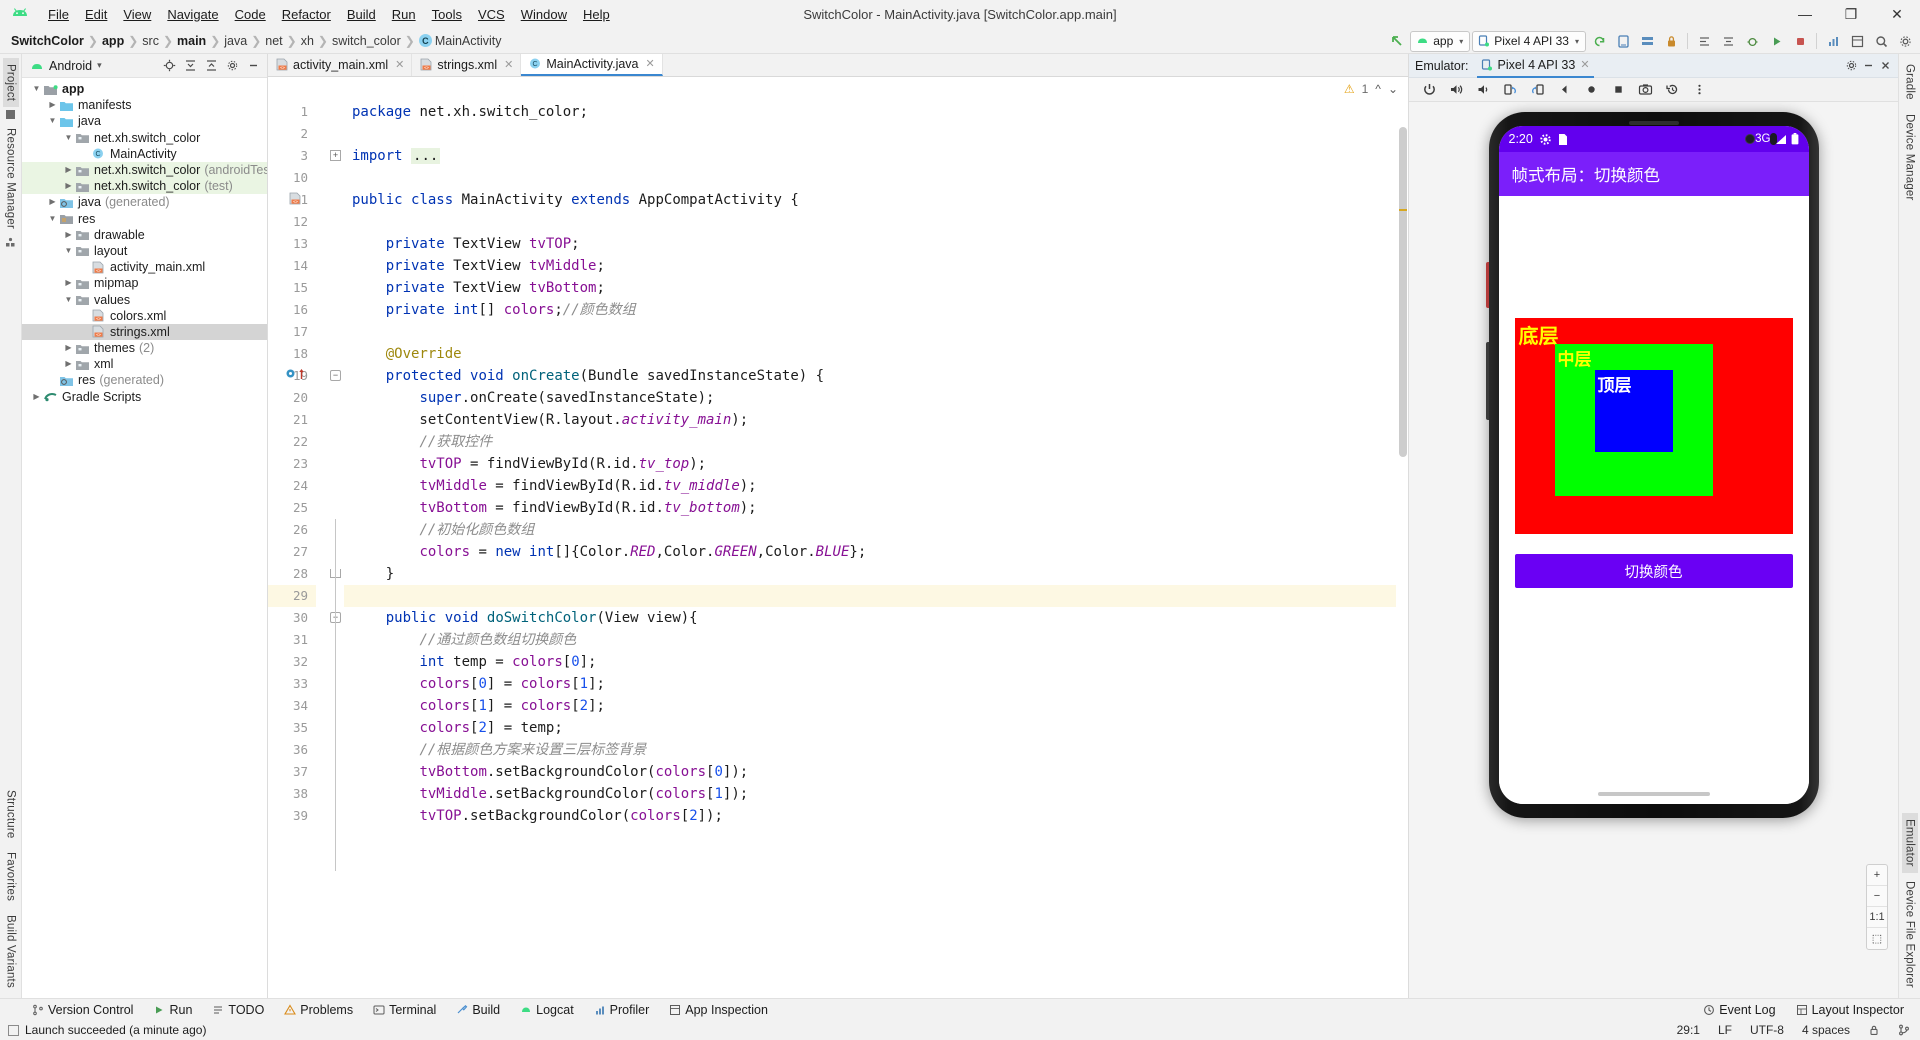 The height and width of the screenshot is (1040, 1920). What do you see at coordinates (1725, 1030) in the screenshot?
I see `line-separator: LF` at bounding box center [1725, 1030].